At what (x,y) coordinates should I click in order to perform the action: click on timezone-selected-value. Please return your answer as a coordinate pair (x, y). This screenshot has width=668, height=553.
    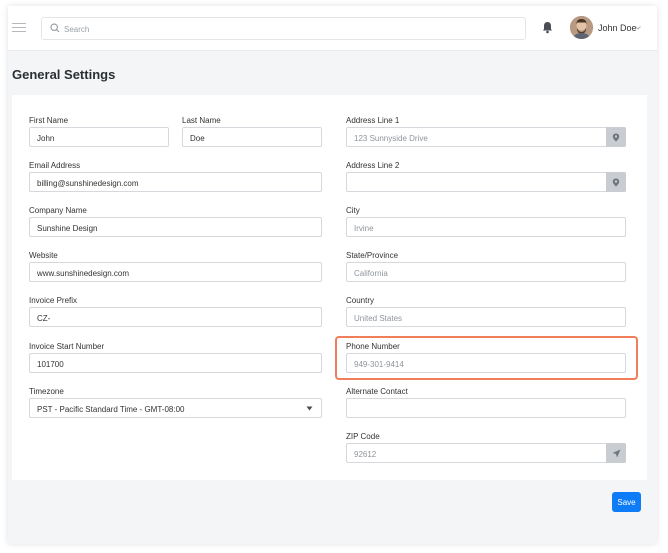
    Looking at the image, I should click on (175, 409).